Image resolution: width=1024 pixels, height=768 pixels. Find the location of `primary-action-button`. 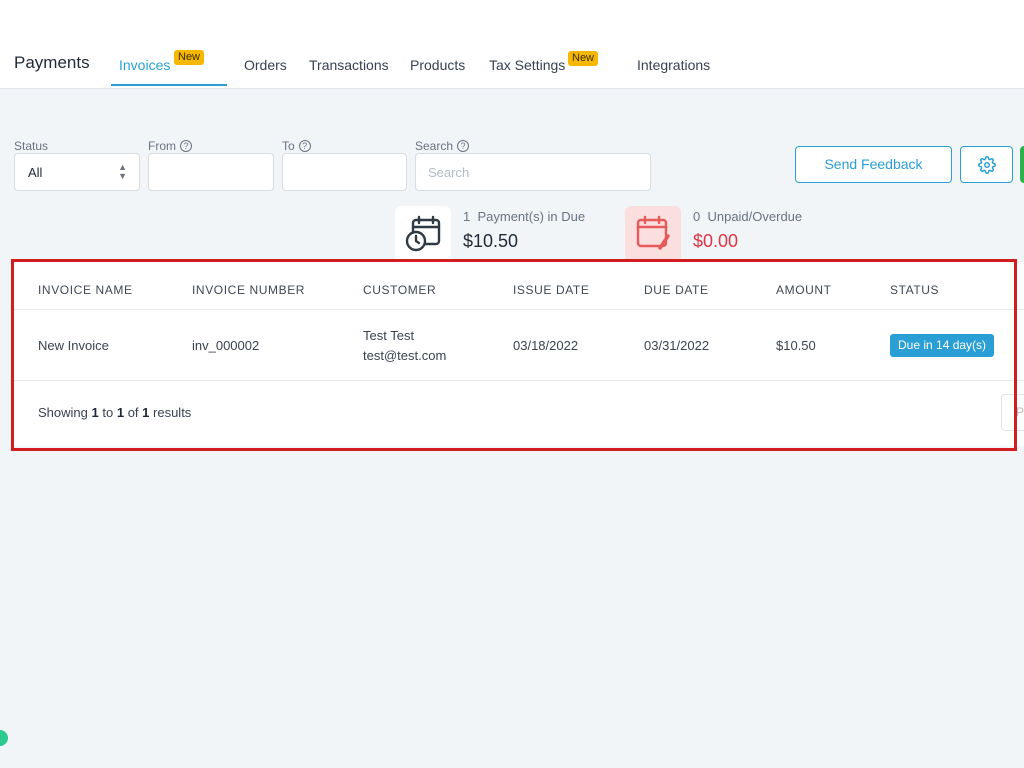

primary-action-button is located at coordinates (1022, 164).